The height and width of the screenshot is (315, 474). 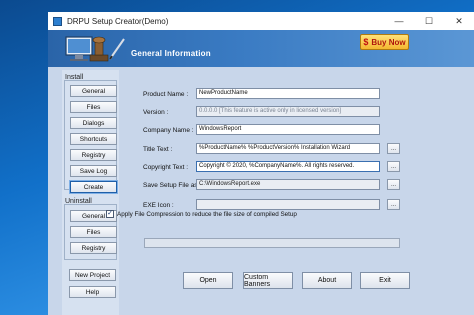 I want to click on buy-now-label: Buy Now, so click(x=388, y=42).